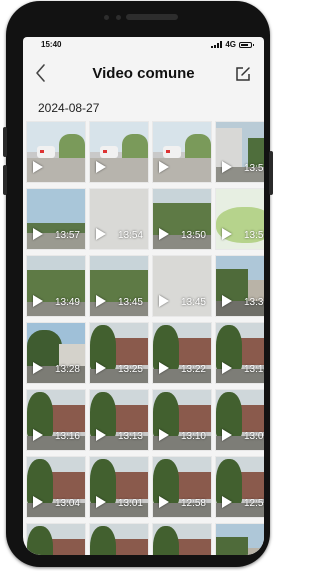 This screenshot has width=320, height=571. Describe the element at coordinates (217, 44) in the screenshot. I see `signal-icon` at that location.